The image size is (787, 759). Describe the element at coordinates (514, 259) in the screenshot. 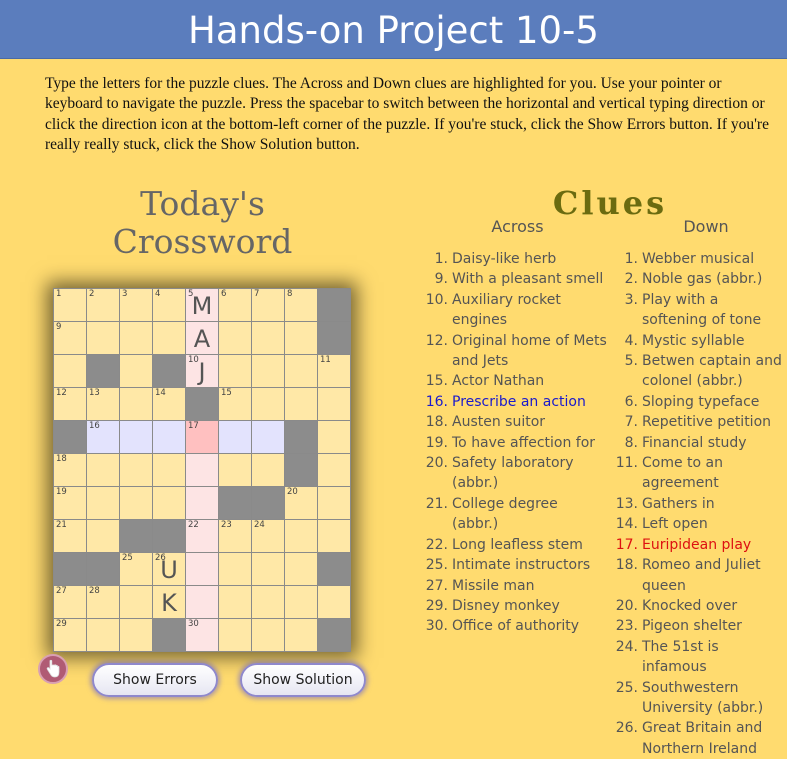

I see `clue-item: 1. Daisy-like herb` at that location.